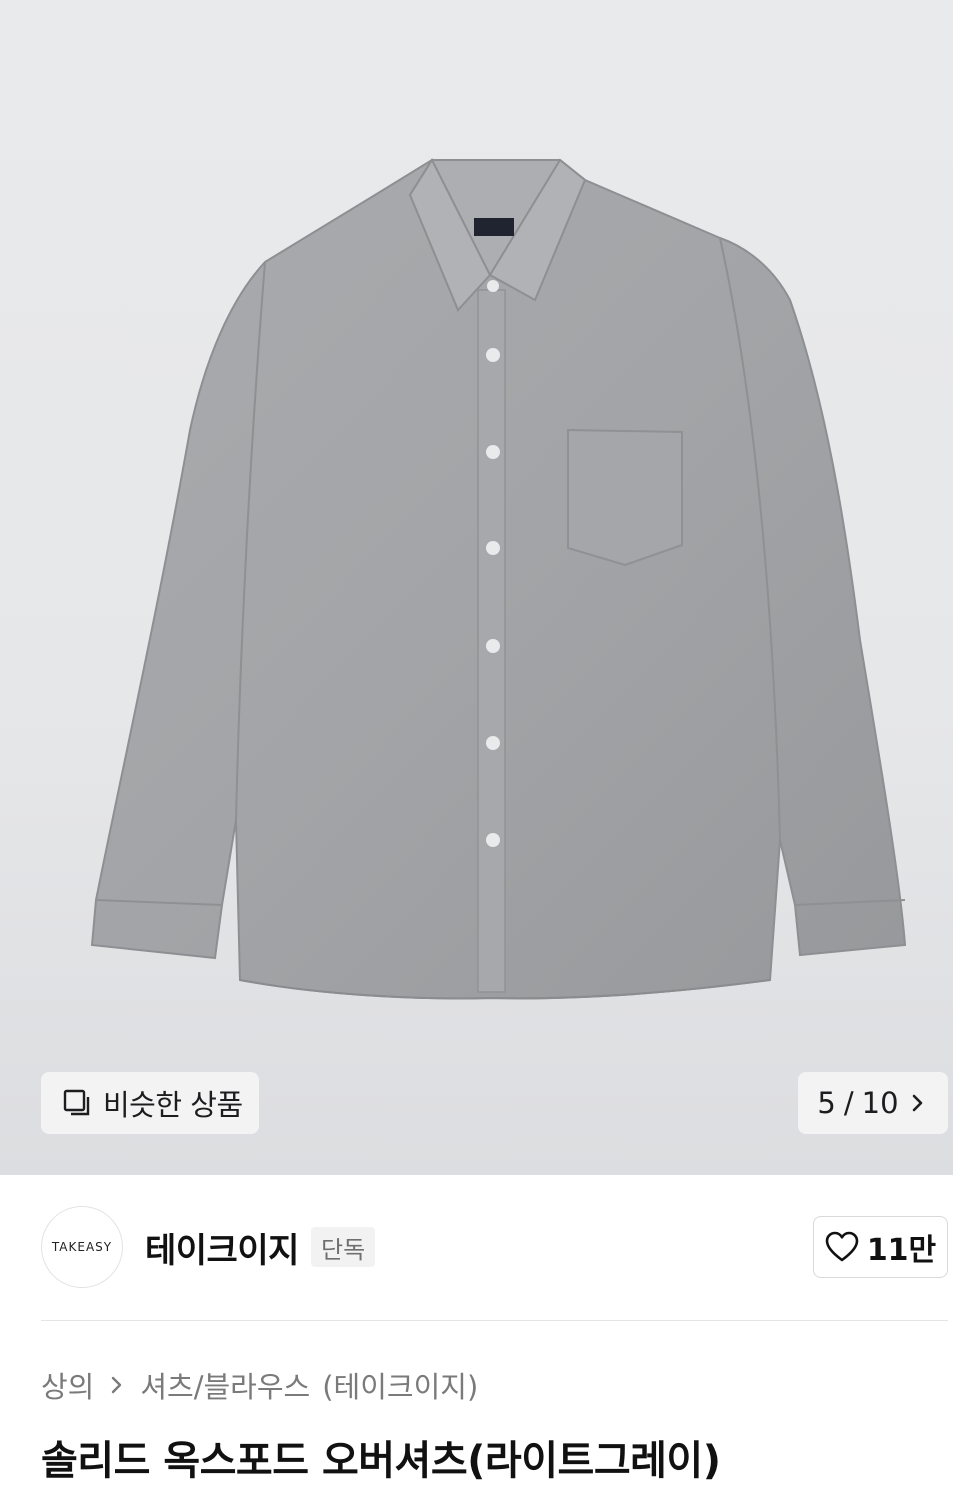 This screenshot has height=1500, width=953. I want to click on product-title: 솔리드 옥스포드 오버셔츠(라이트그레이), so click(381, 1461).